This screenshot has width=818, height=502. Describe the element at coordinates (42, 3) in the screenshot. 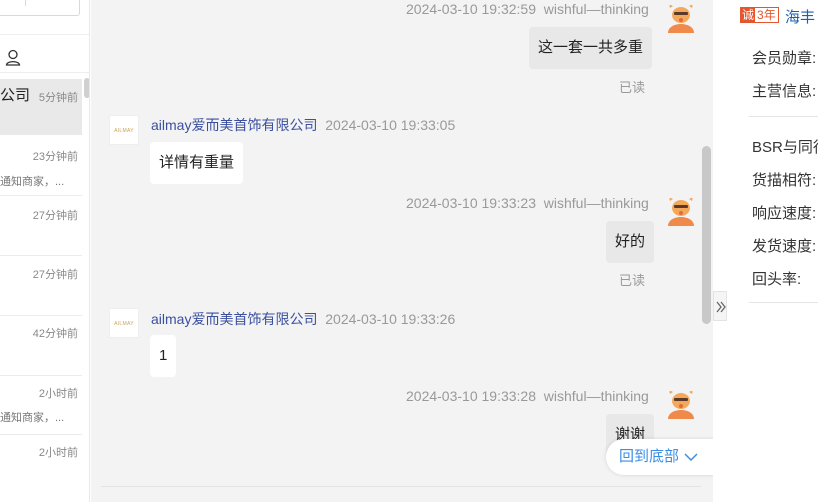

I see `search-button` at that location.